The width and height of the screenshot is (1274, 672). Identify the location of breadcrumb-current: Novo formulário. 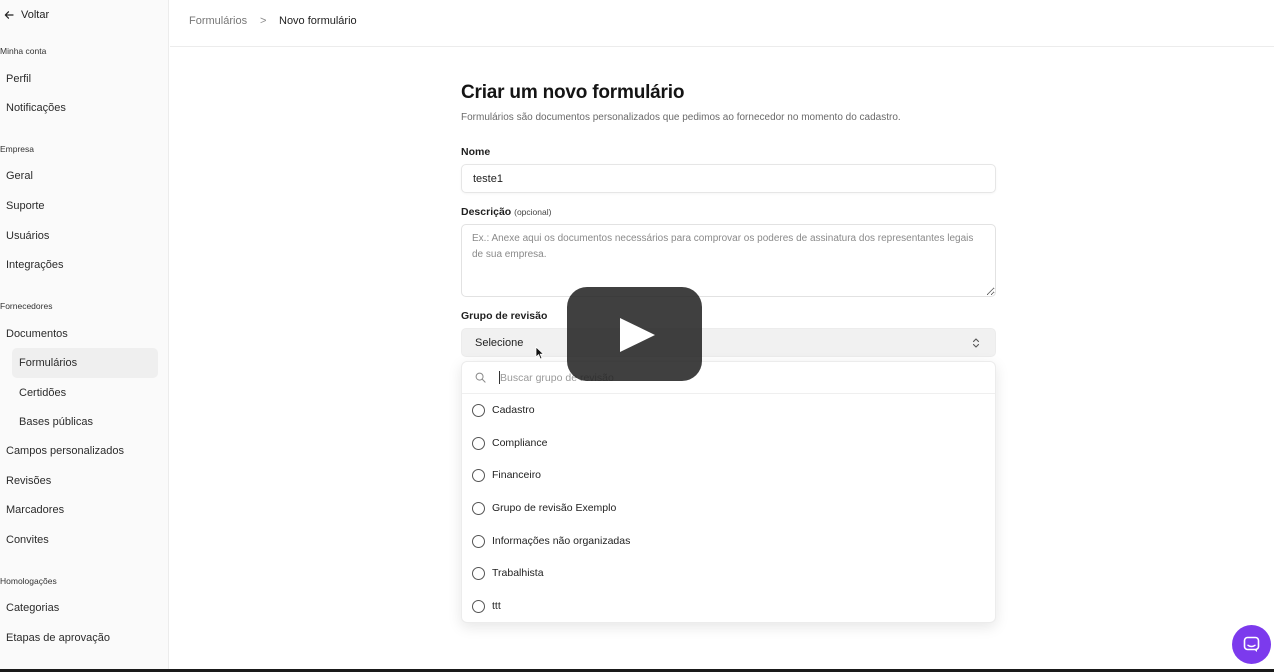
(318, 21).